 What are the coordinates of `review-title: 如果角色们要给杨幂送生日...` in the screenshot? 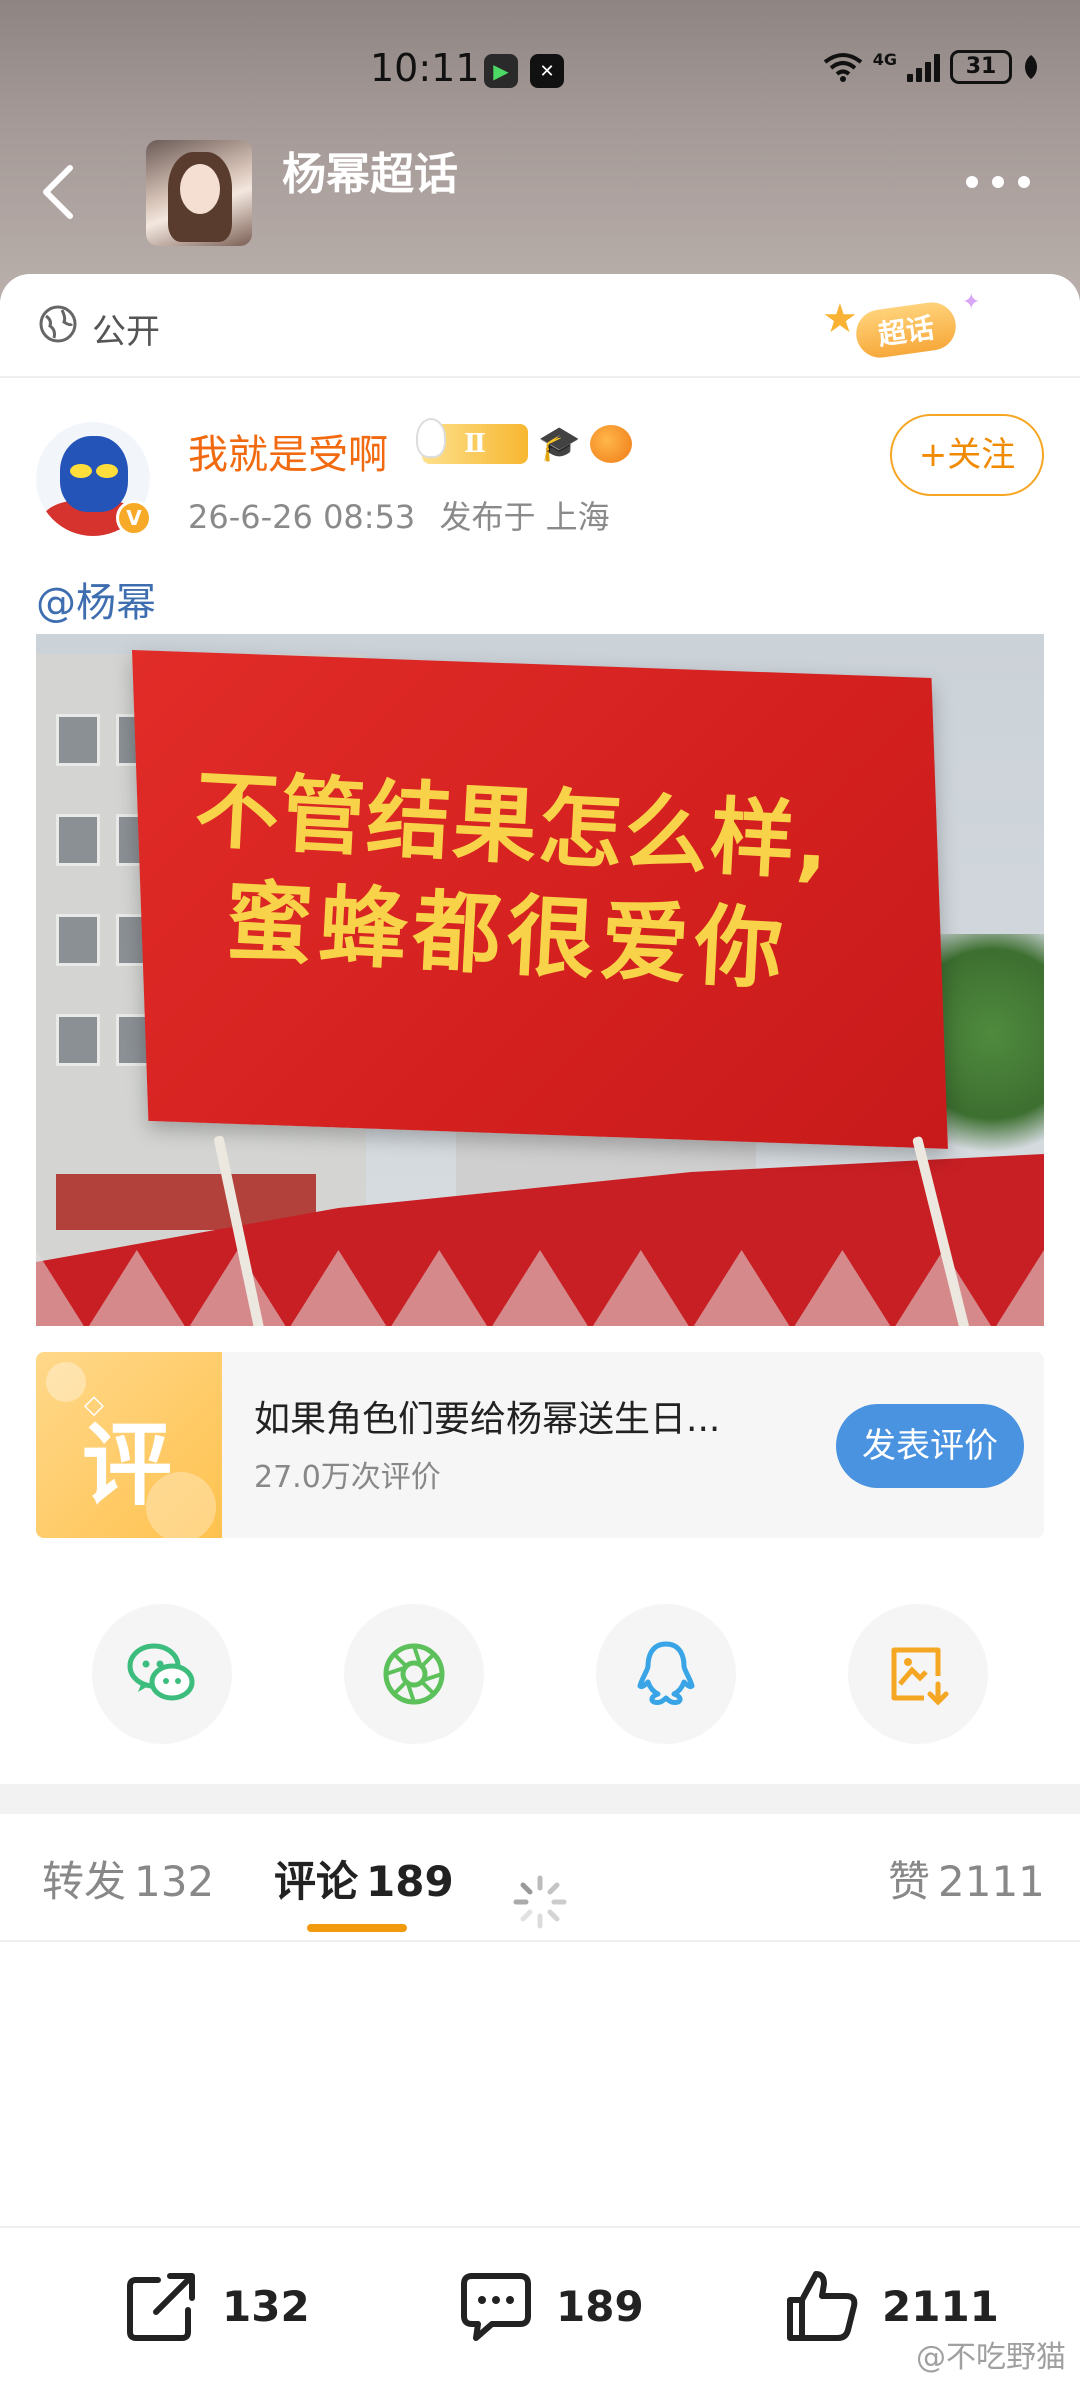 It's located at (487, 1419).